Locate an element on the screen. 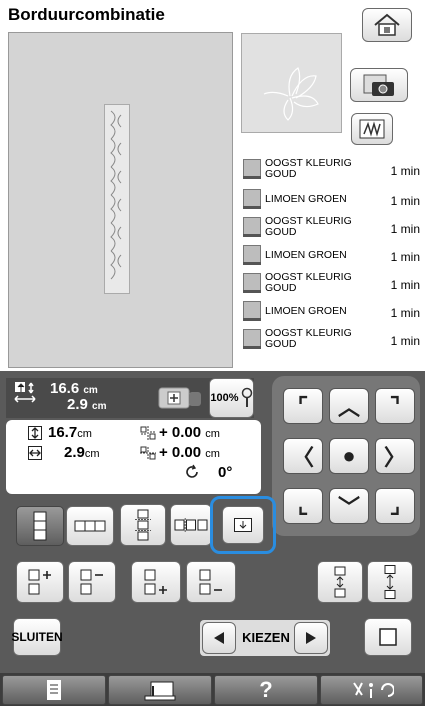  page-button is located at coordinates (54, 690).